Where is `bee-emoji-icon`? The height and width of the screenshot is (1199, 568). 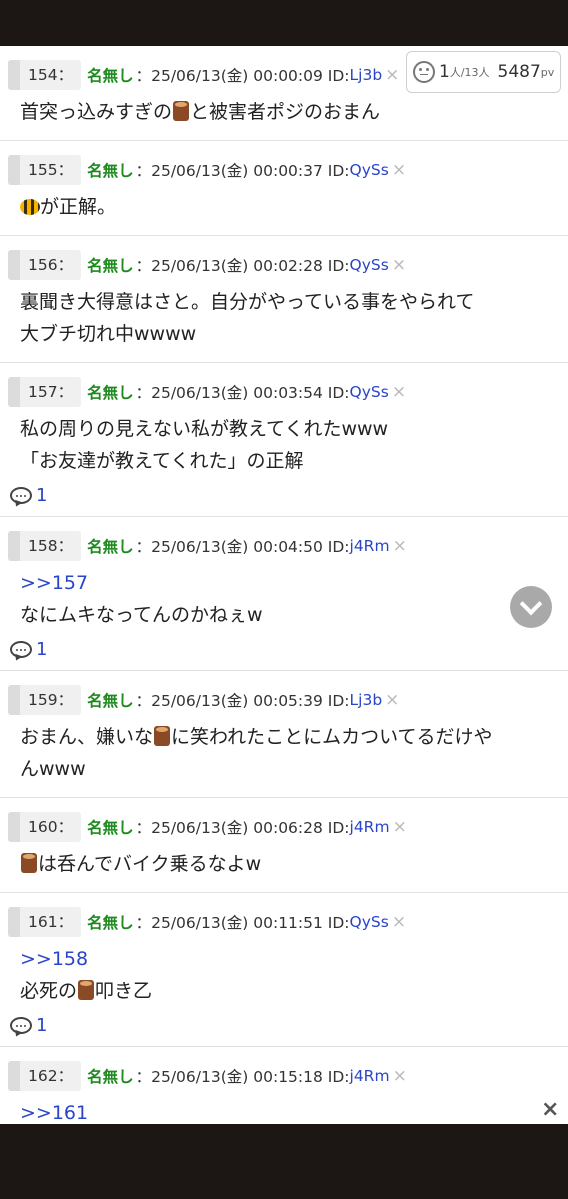 bee-emoji-icon is located at coordinates (30, 207).